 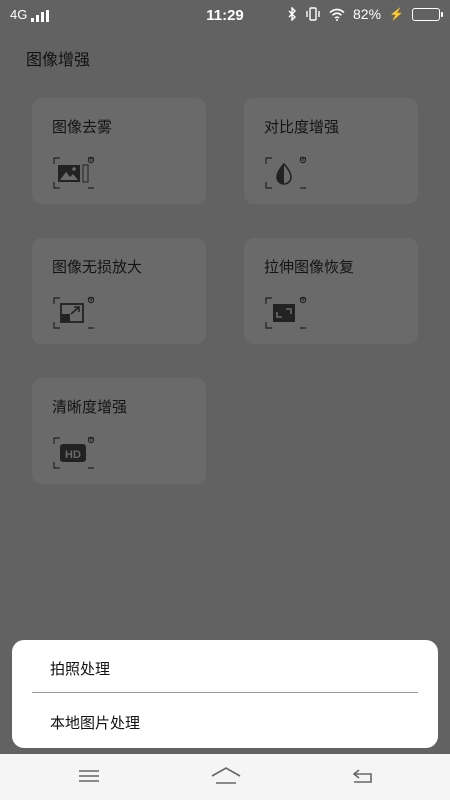 I want to click on charging-icon: ⚡, so click(x=396, y=14).